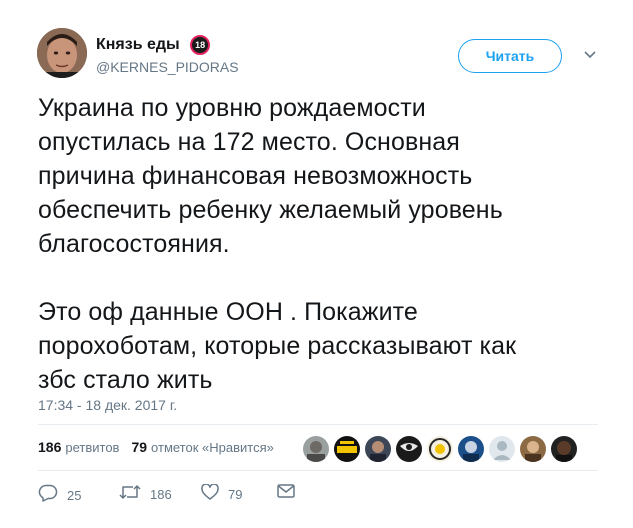 This screenshot has width=633, height=528. Describe the element at coordinates (200, 45) in the screenshot. I see `age-badge-icon: 18` at that location.